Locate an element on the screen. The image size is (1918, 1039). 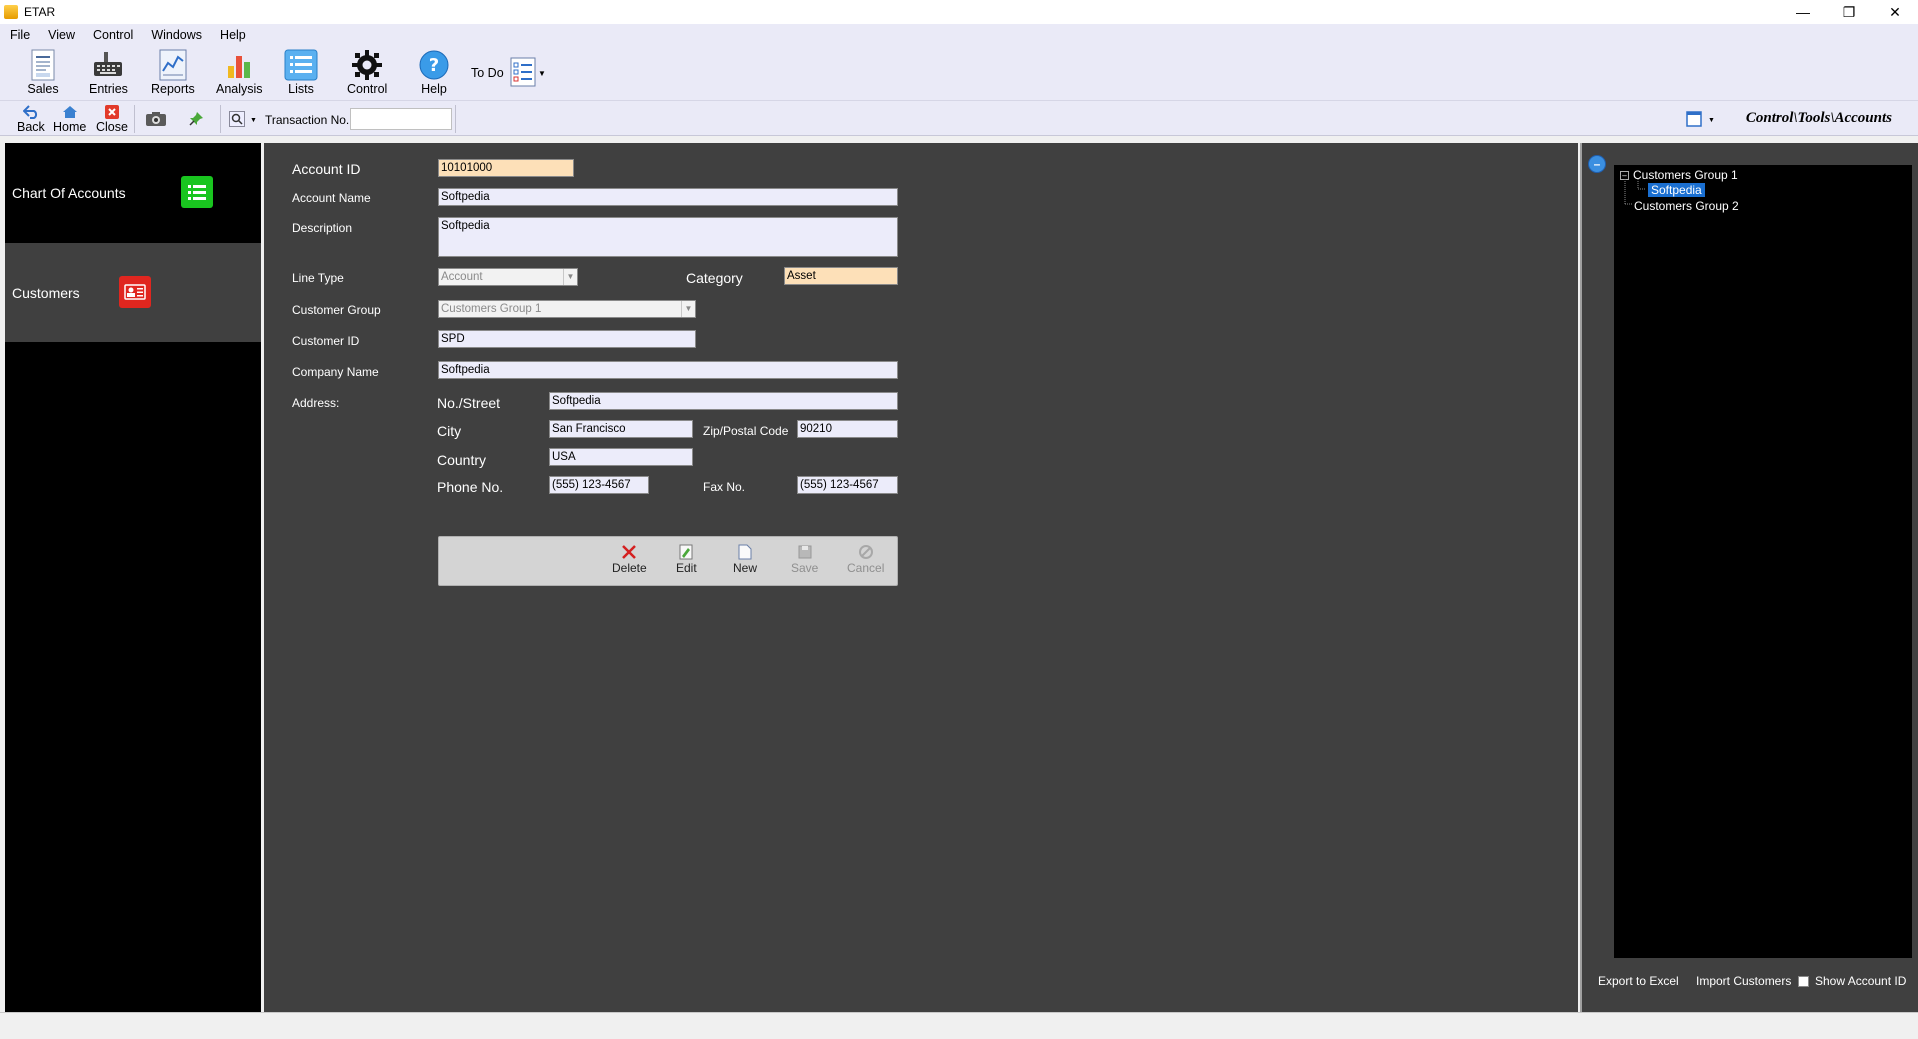
category-field: Asset is located at coordinates (841, 276).